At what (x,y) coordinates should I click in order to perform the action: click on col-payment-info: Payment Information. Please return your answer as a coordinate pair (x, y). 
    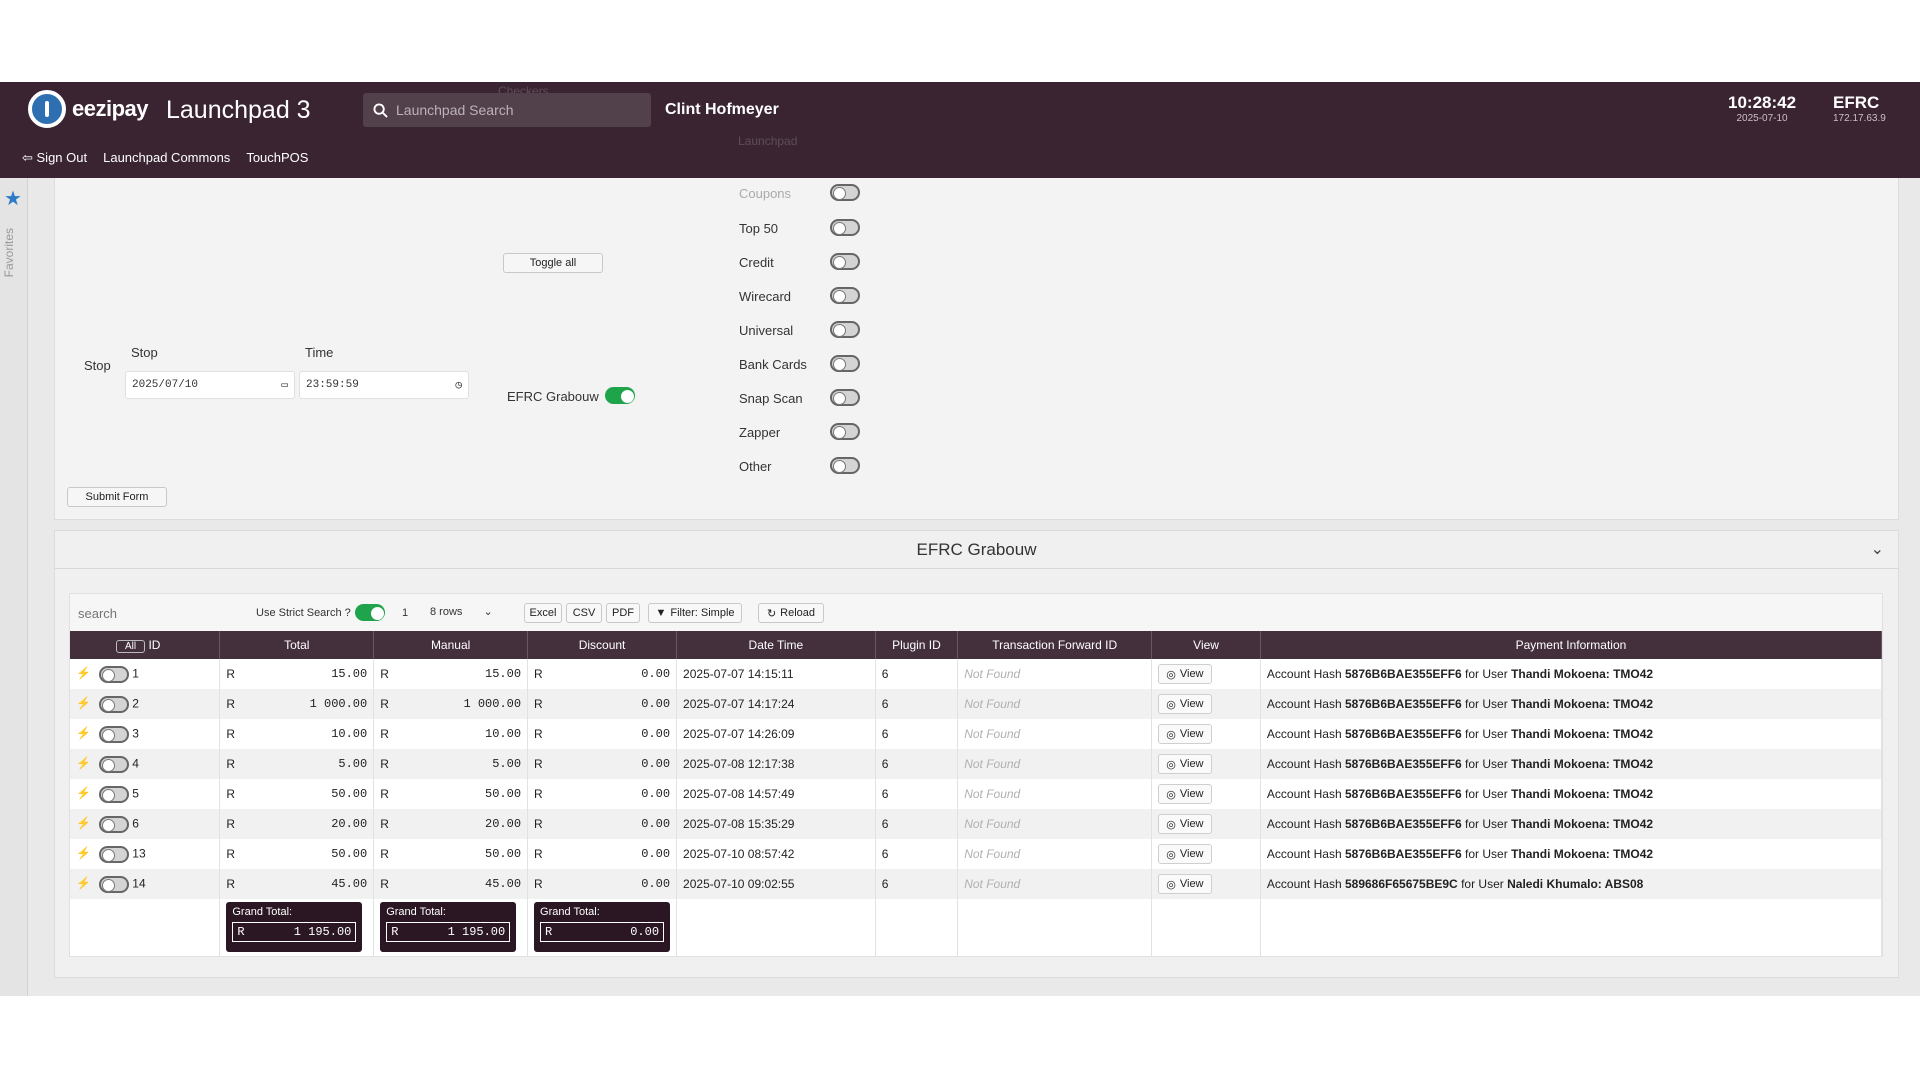
    Looking at the image, I should click on (1571, 645).